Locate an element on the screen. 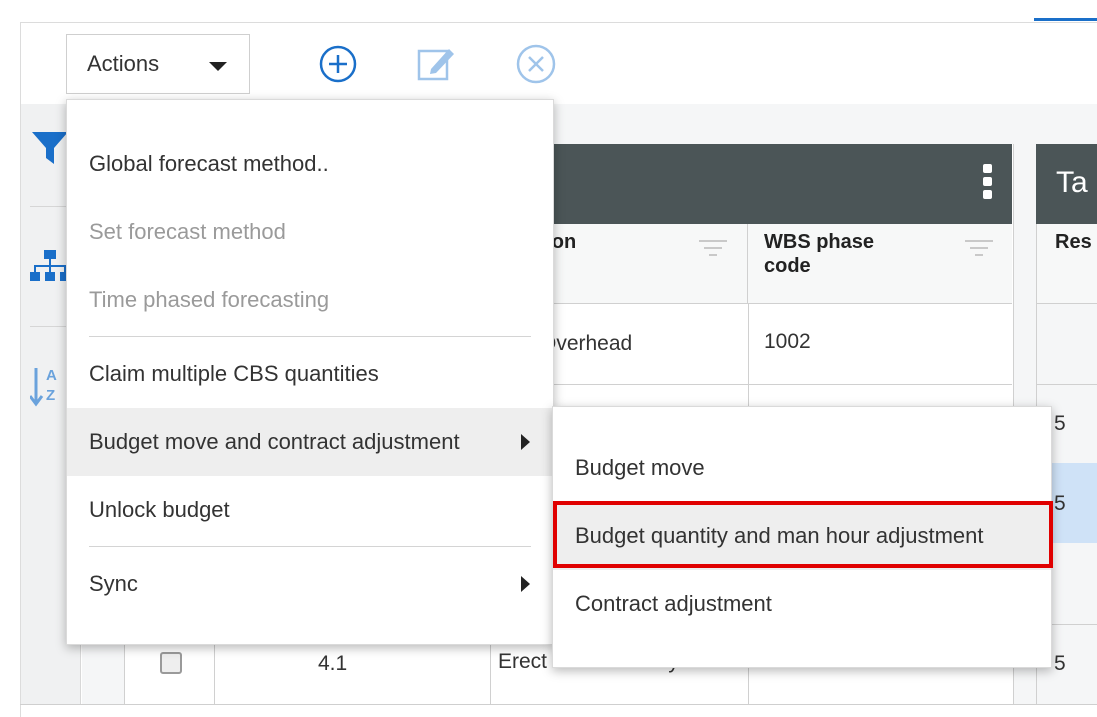 Image resolution: width=1097 pixels, height=717 pixels. menu-item-unlock-budget: Unlock budget is located at coordinates (310, 510).